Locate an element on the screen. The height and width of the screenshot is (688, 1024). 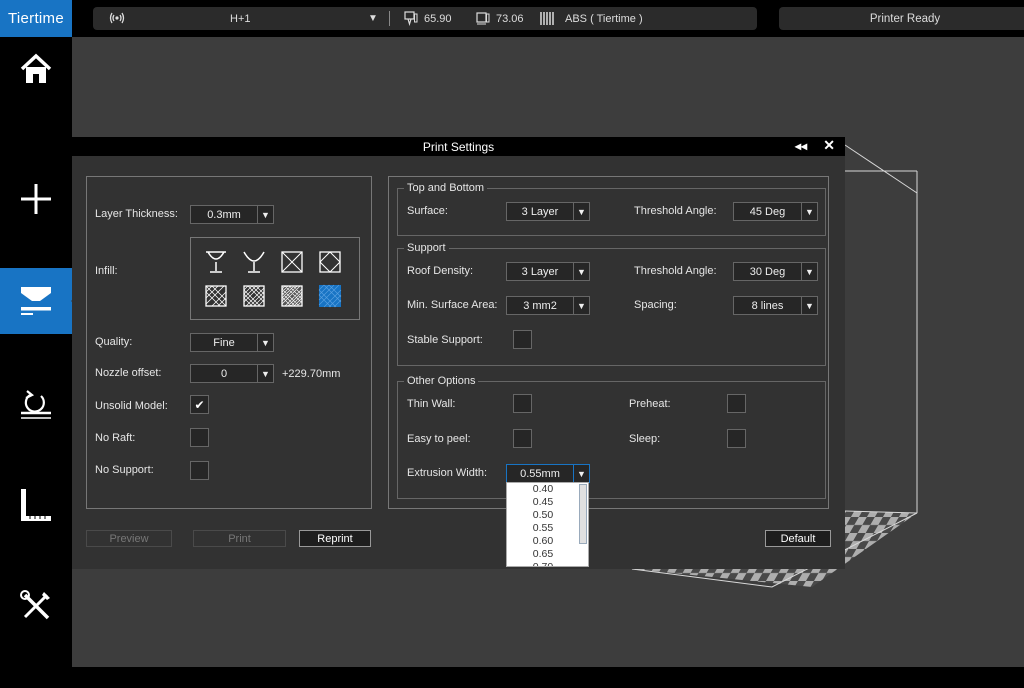
sidebar-item-maintenance is located at coordinates (36, 405).